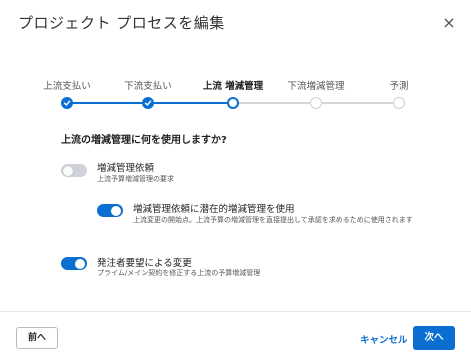 The height and width of the screenshot is (361, 471). I want to click on option-title-owner-requested-change: 発注者要望による変更, so click(144, 263).